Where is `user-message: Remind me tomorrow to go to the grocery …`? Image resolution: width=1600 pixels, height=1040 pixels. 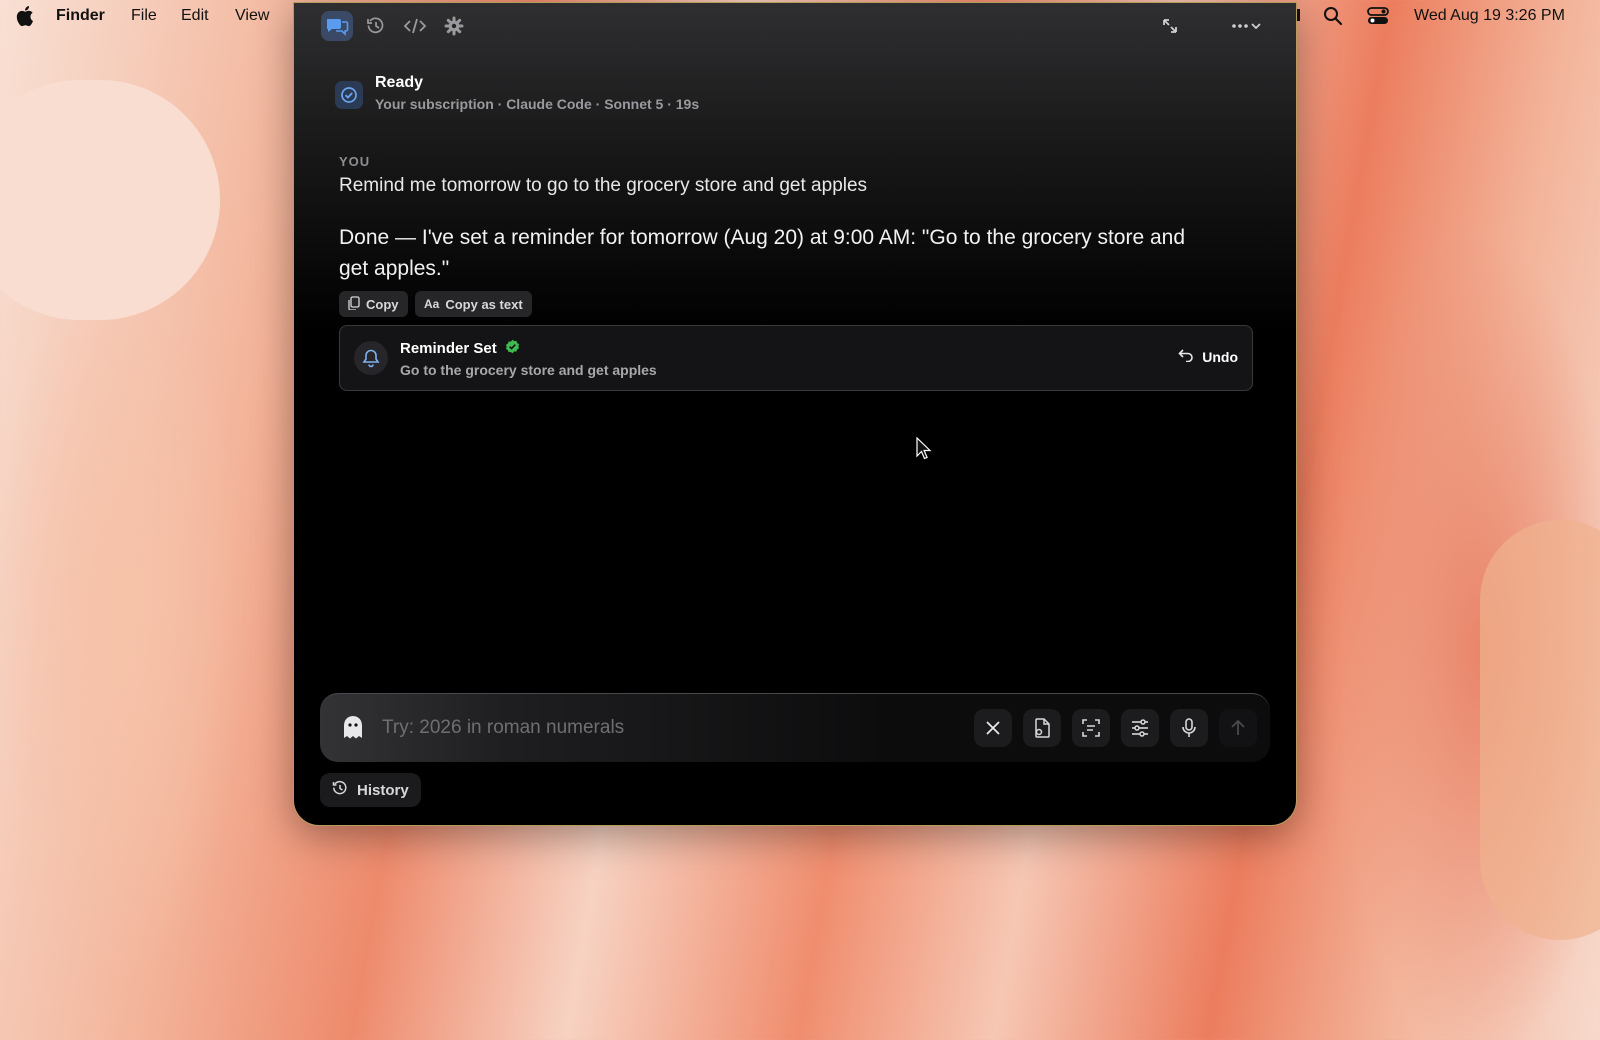 user-message: Remind me tomorrow to go to the grocery … is located at coordinates (603, 185).